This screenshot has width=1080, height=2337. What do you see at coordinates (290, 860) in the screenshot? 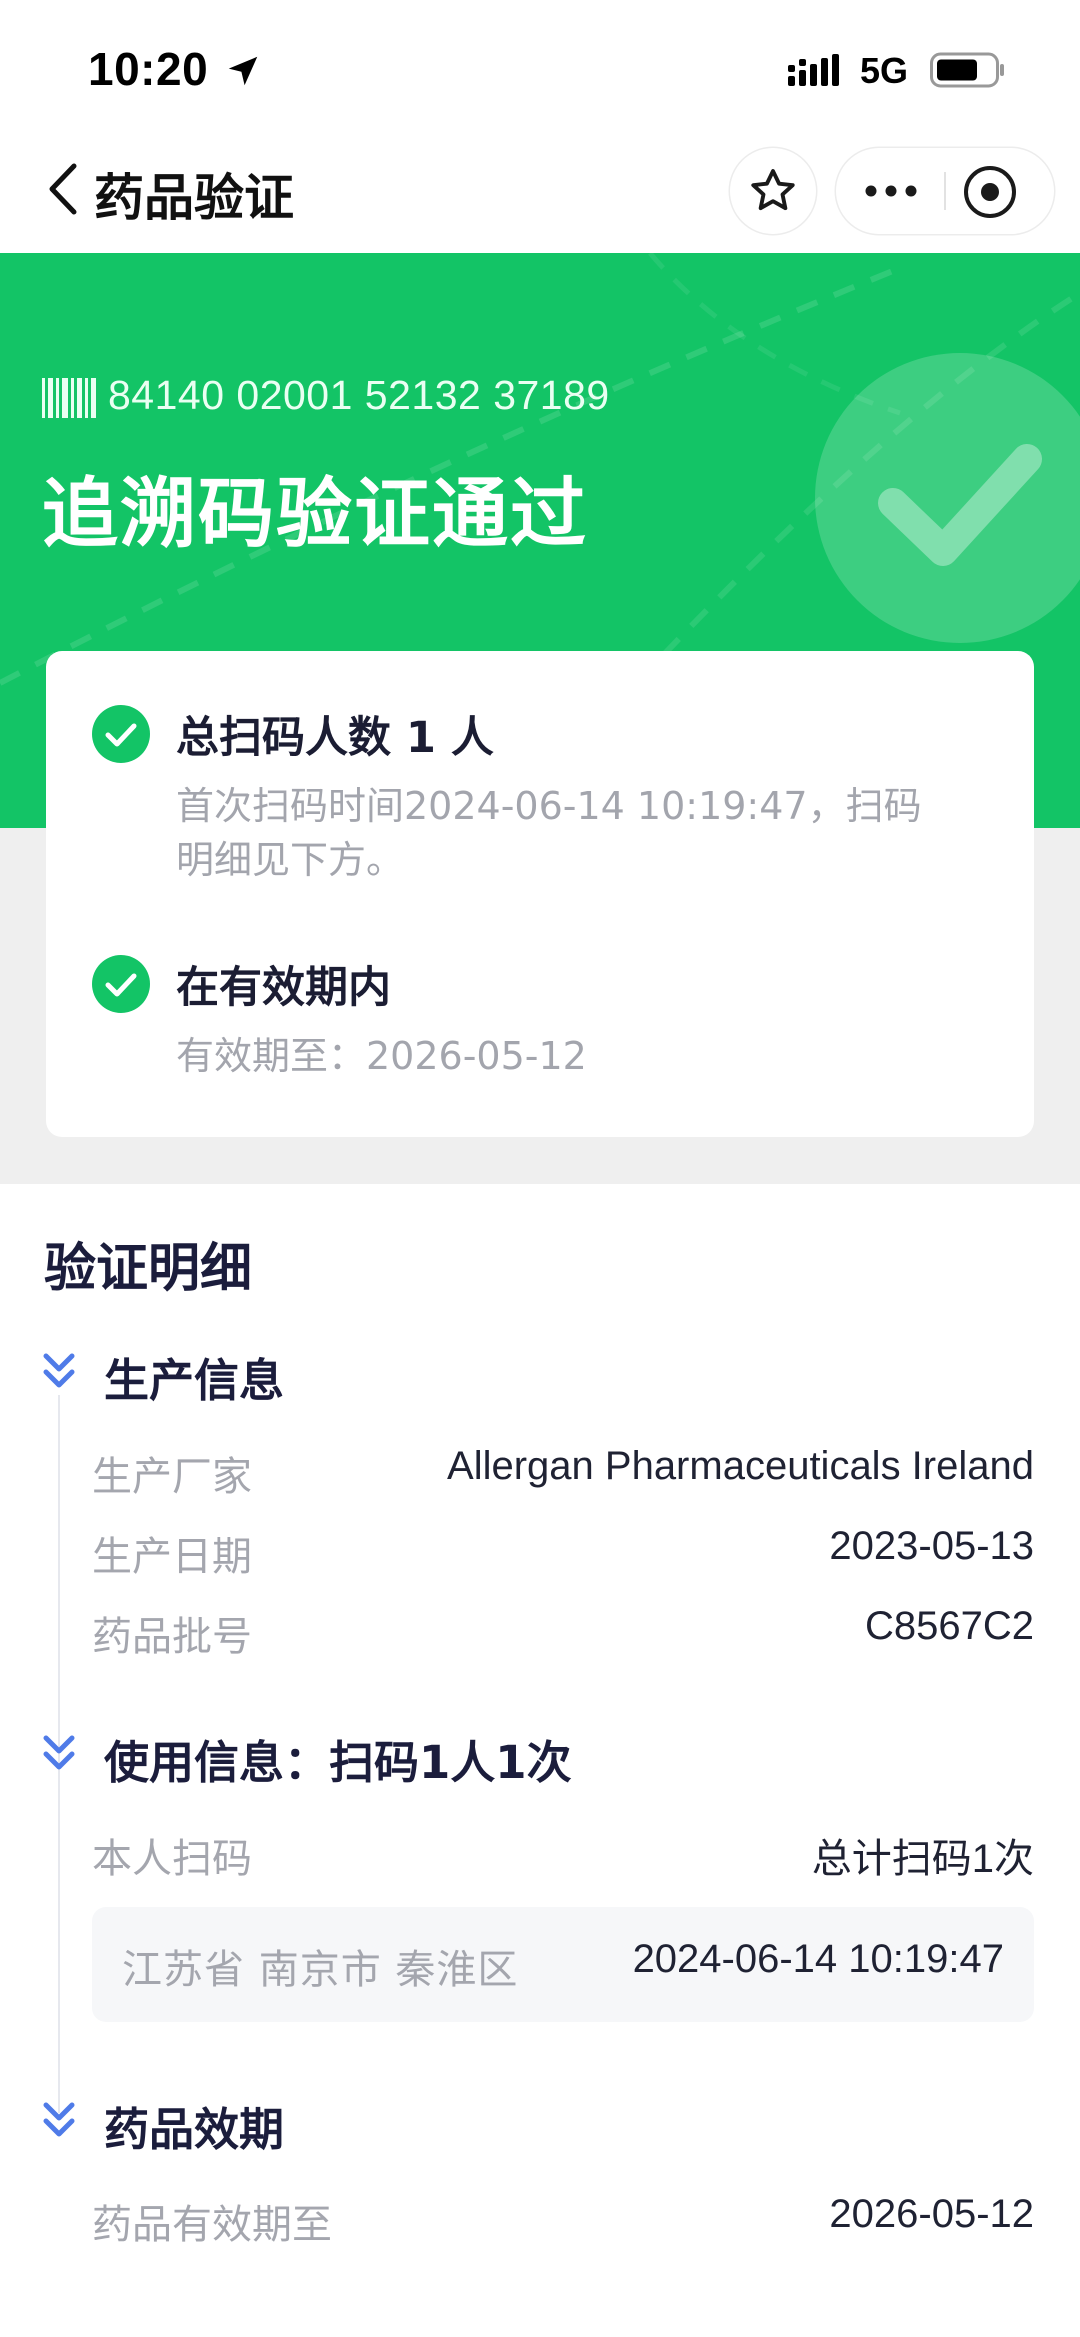
I see `first-scan-text-cont: 明细见下方。` at bounding box center [290, 860].